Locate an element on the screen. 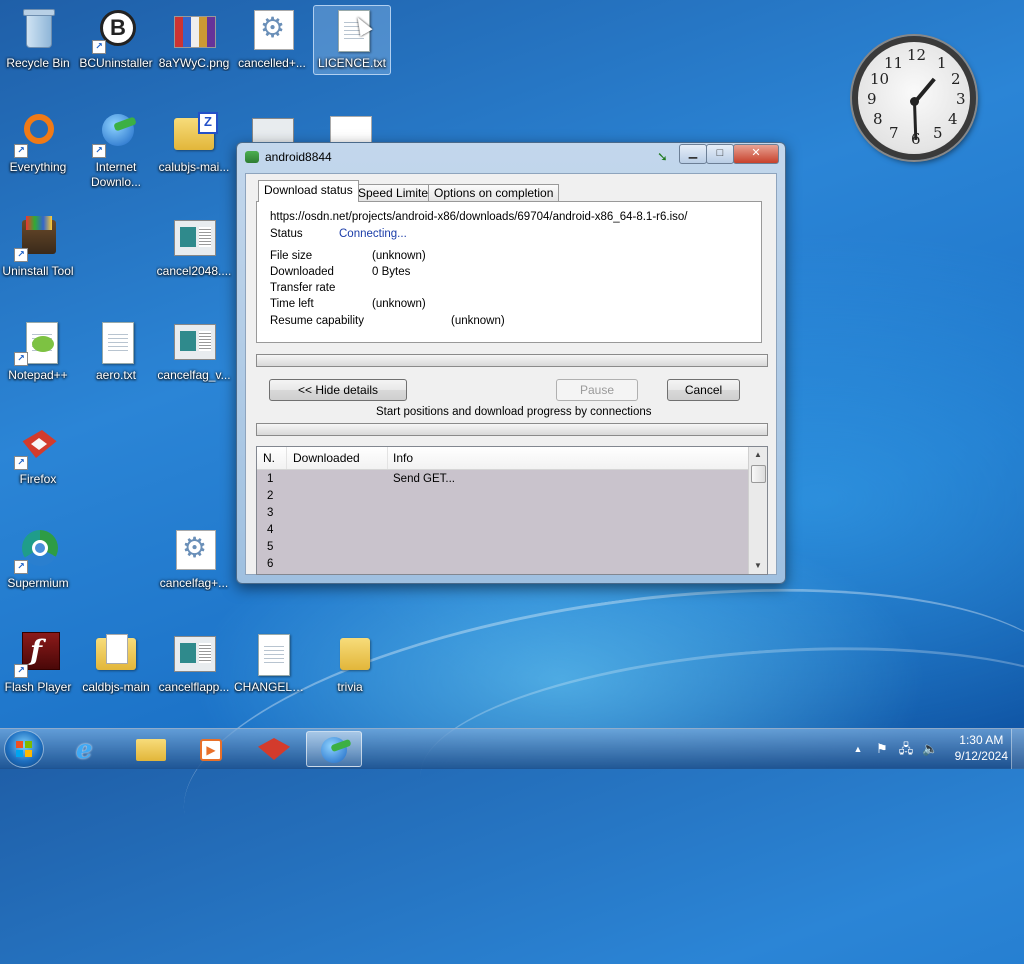  clock-number: 10 is located at coordinates (880, 79).